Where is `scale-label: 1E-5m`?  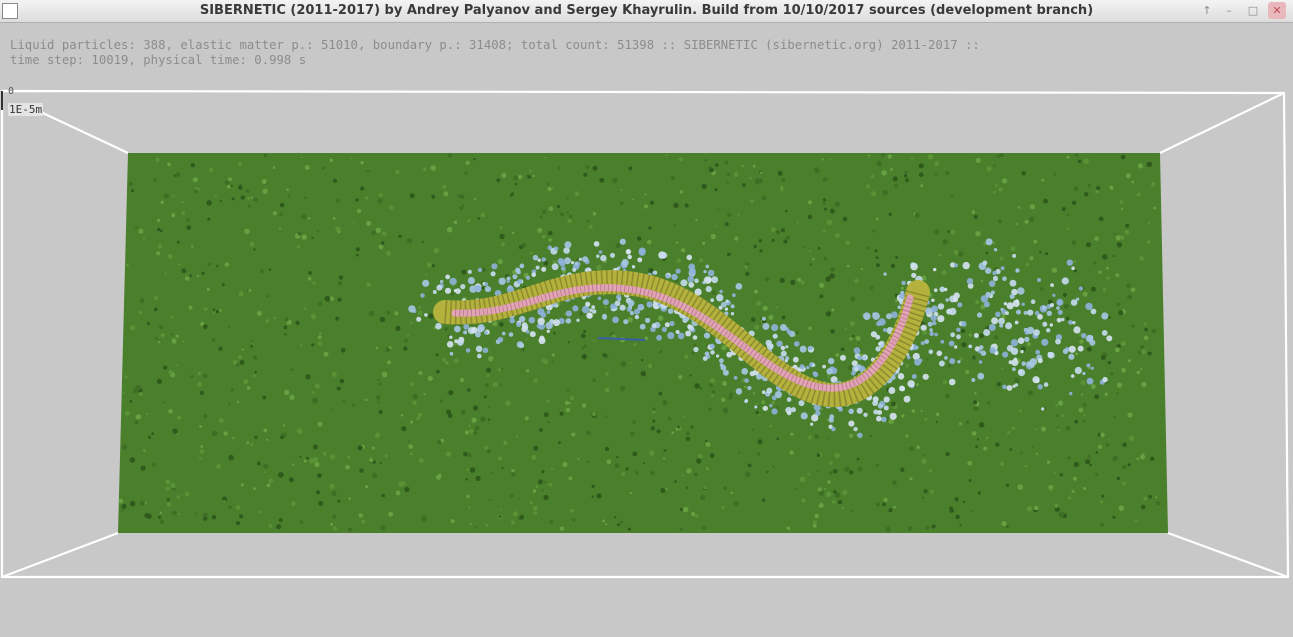
scale-label: 1E-5m is located at coordinates (26, 109).